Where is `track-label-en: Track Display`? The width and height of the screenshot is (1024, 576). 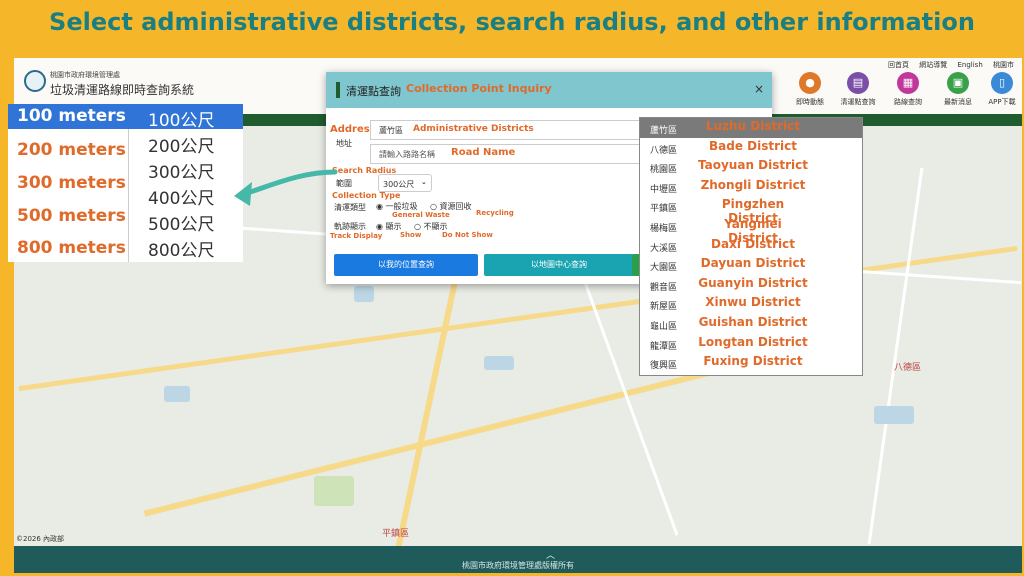 track-label-en: Track Display is located at coordinates (356, 236).